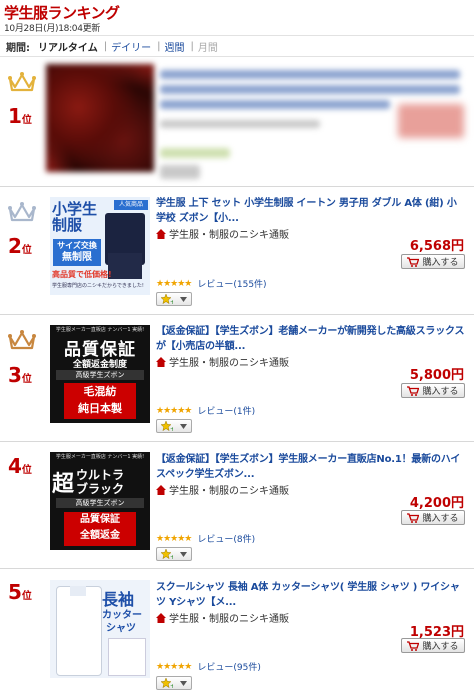 This screenshot has width=474, height=696. Describe the element at coordinates (431, 121) in the screenshot. I see `blurred-price` at that location.